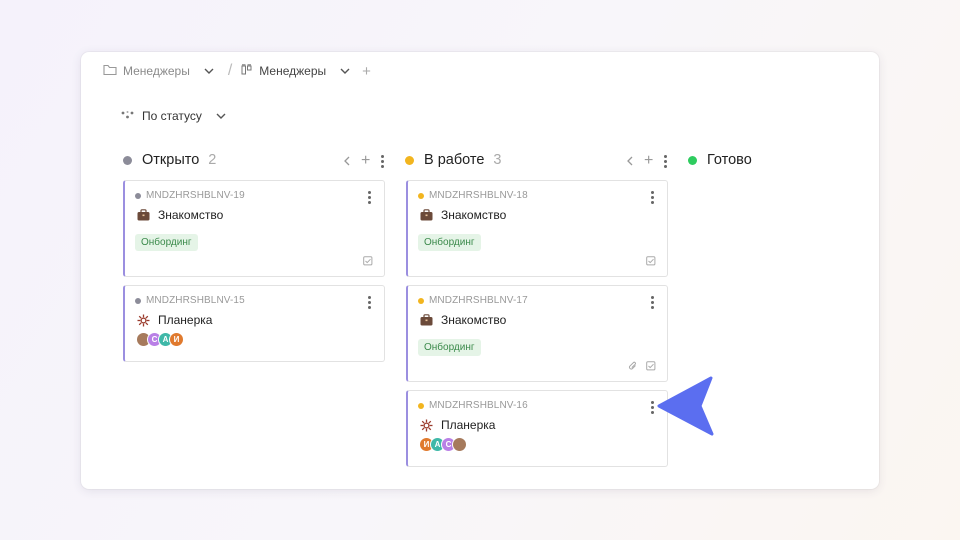 Image resolution: width=960 pixels, height=540 pixels. Describe the element at coordinates (254, 228) in the screenshot. I see `task-card: MNDZHRSHBLNV-19 Знакомство Онбординг` at that location.